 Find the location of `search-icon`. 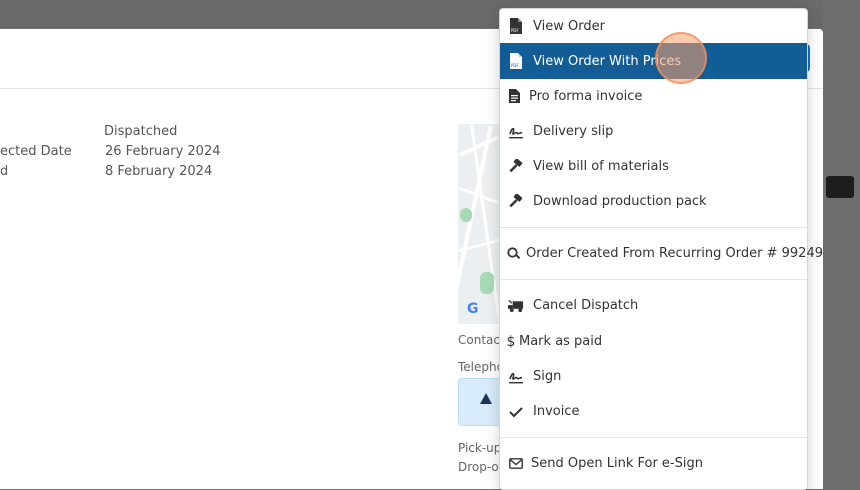

search-icon is located at coordinates (514, 254).